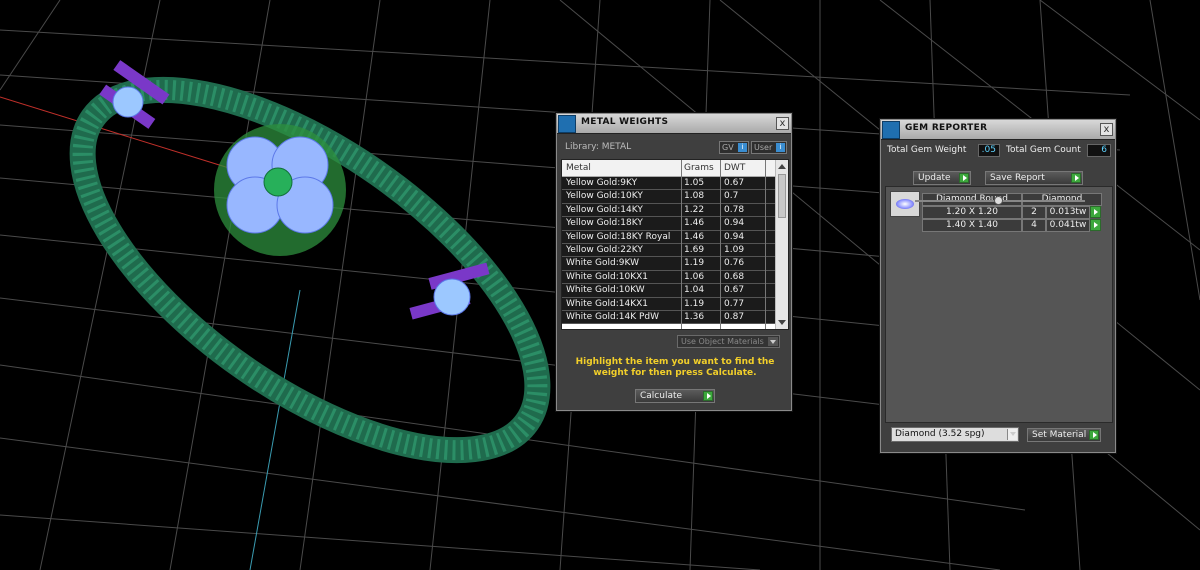 Image resolution: width=1200 pixels, height=570 pixels. I want to click on cell-metal: White Gold:14KX1, so click(607, 303).